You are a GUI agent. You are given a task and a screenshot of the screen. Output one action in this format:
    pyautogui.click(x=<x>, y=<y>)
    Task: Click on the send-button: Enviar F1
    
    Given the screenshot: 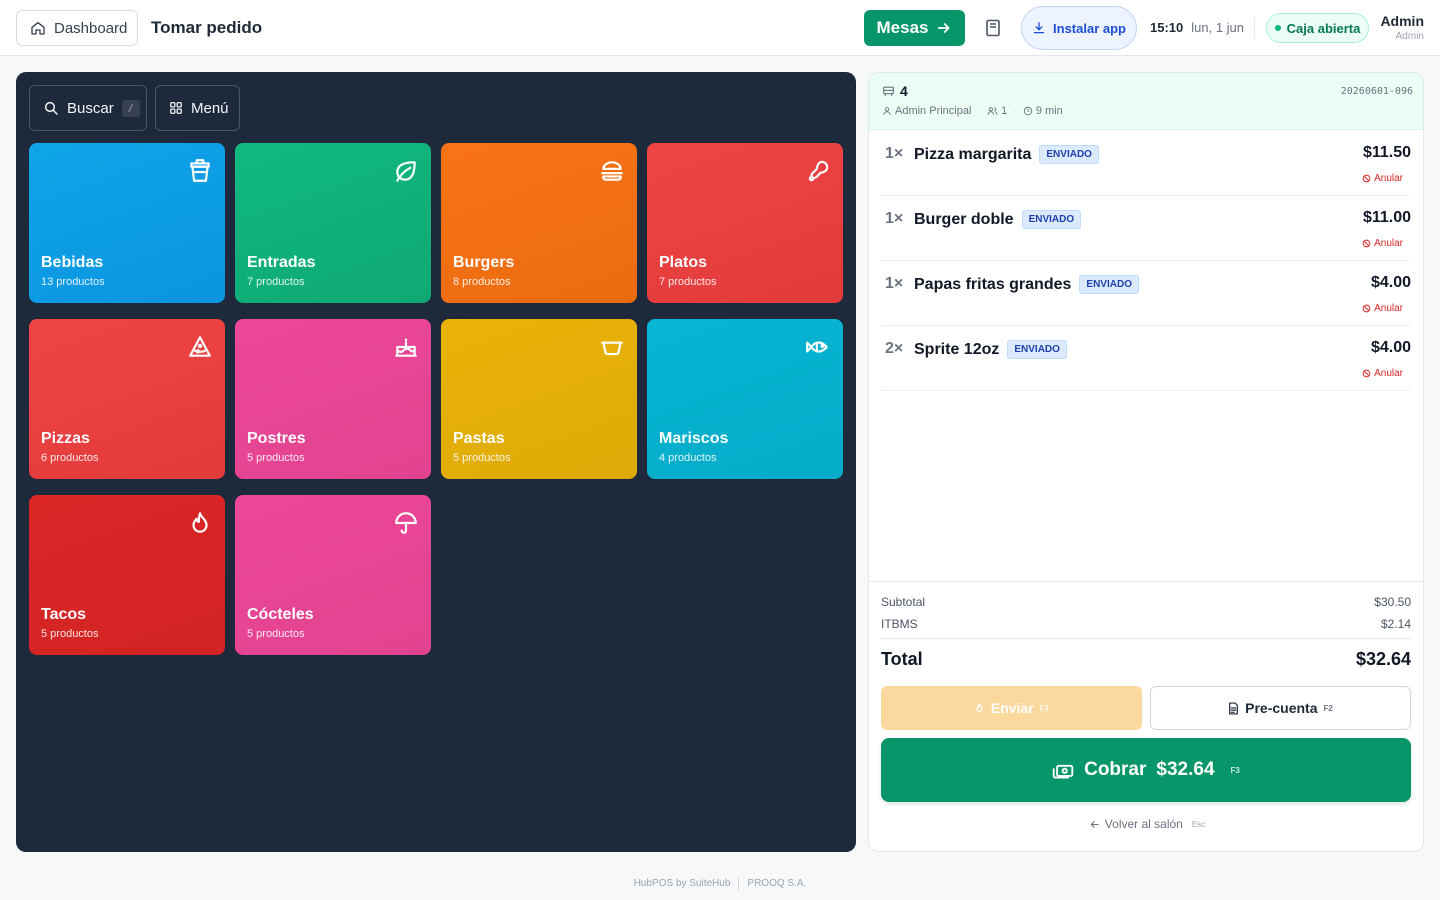 What is the action you would take?
    pyautogui.click(x=1011, y=708)
    